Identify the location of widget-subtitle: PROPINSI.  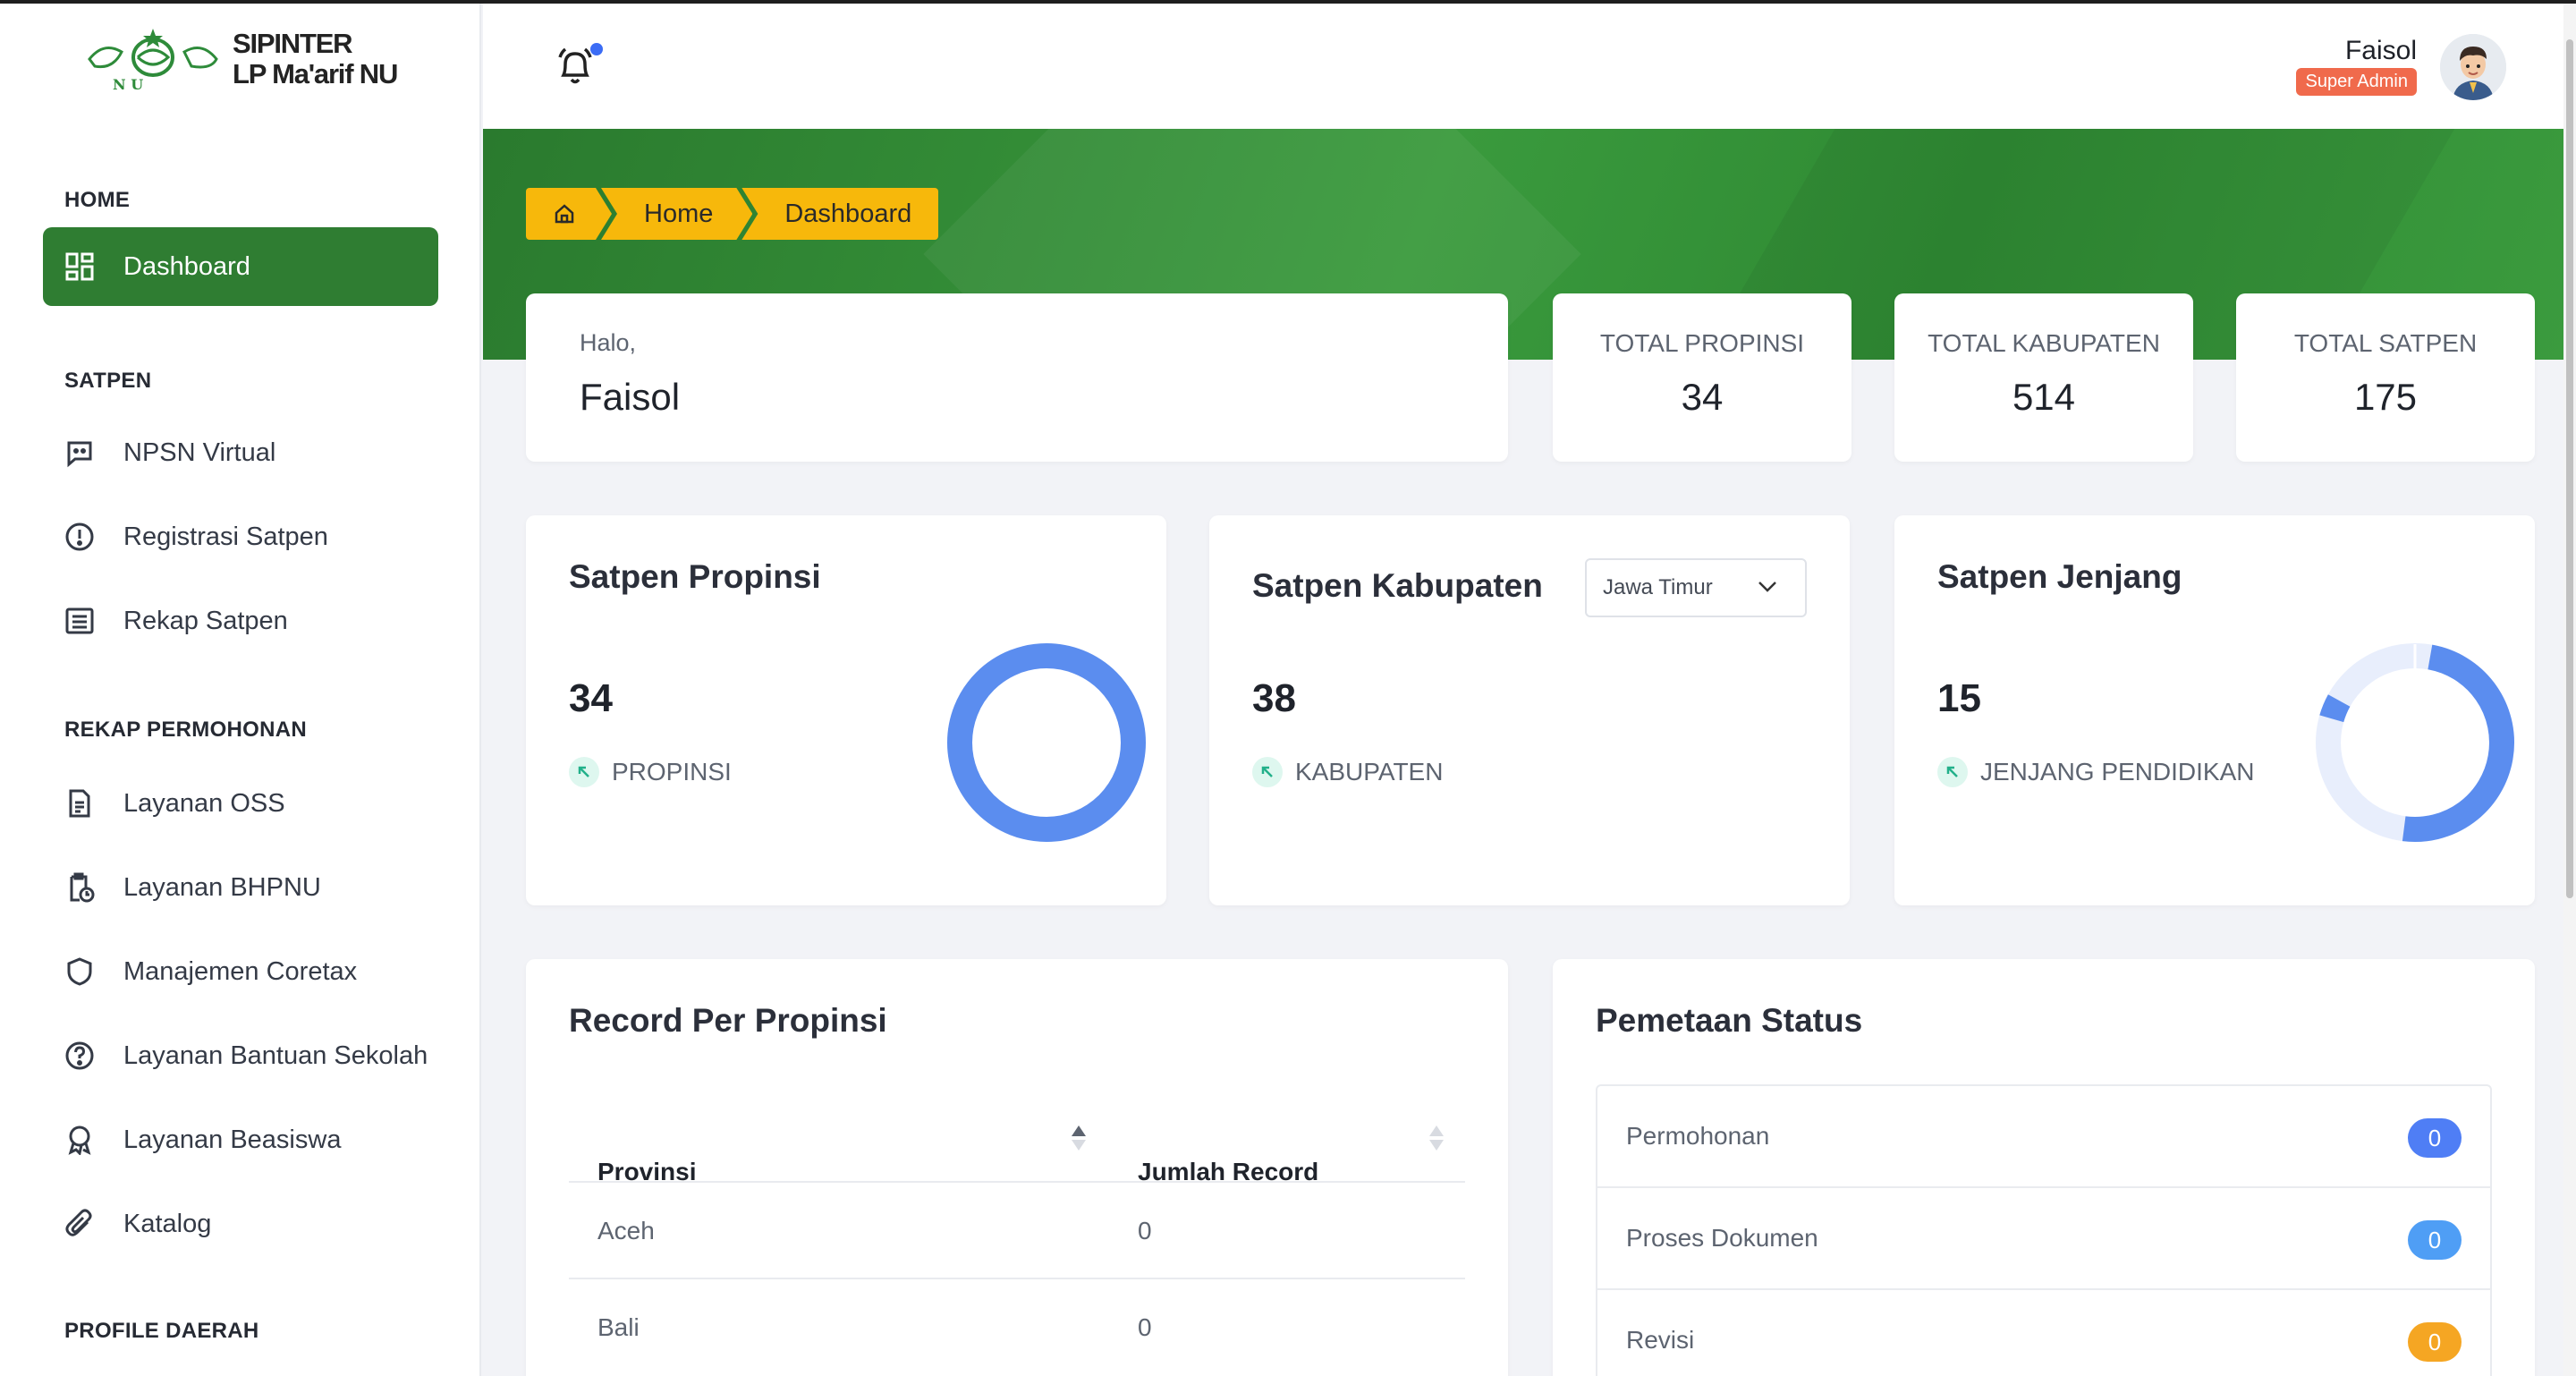
(650, 772).